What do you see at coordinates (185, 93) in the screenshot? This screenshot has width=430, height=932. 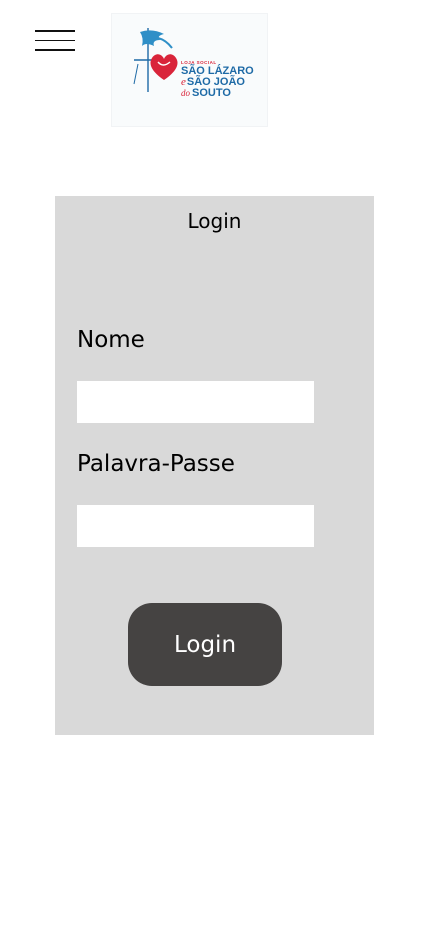 I see `logo-line-3-prefix: do` at bounding box center [185, 93].